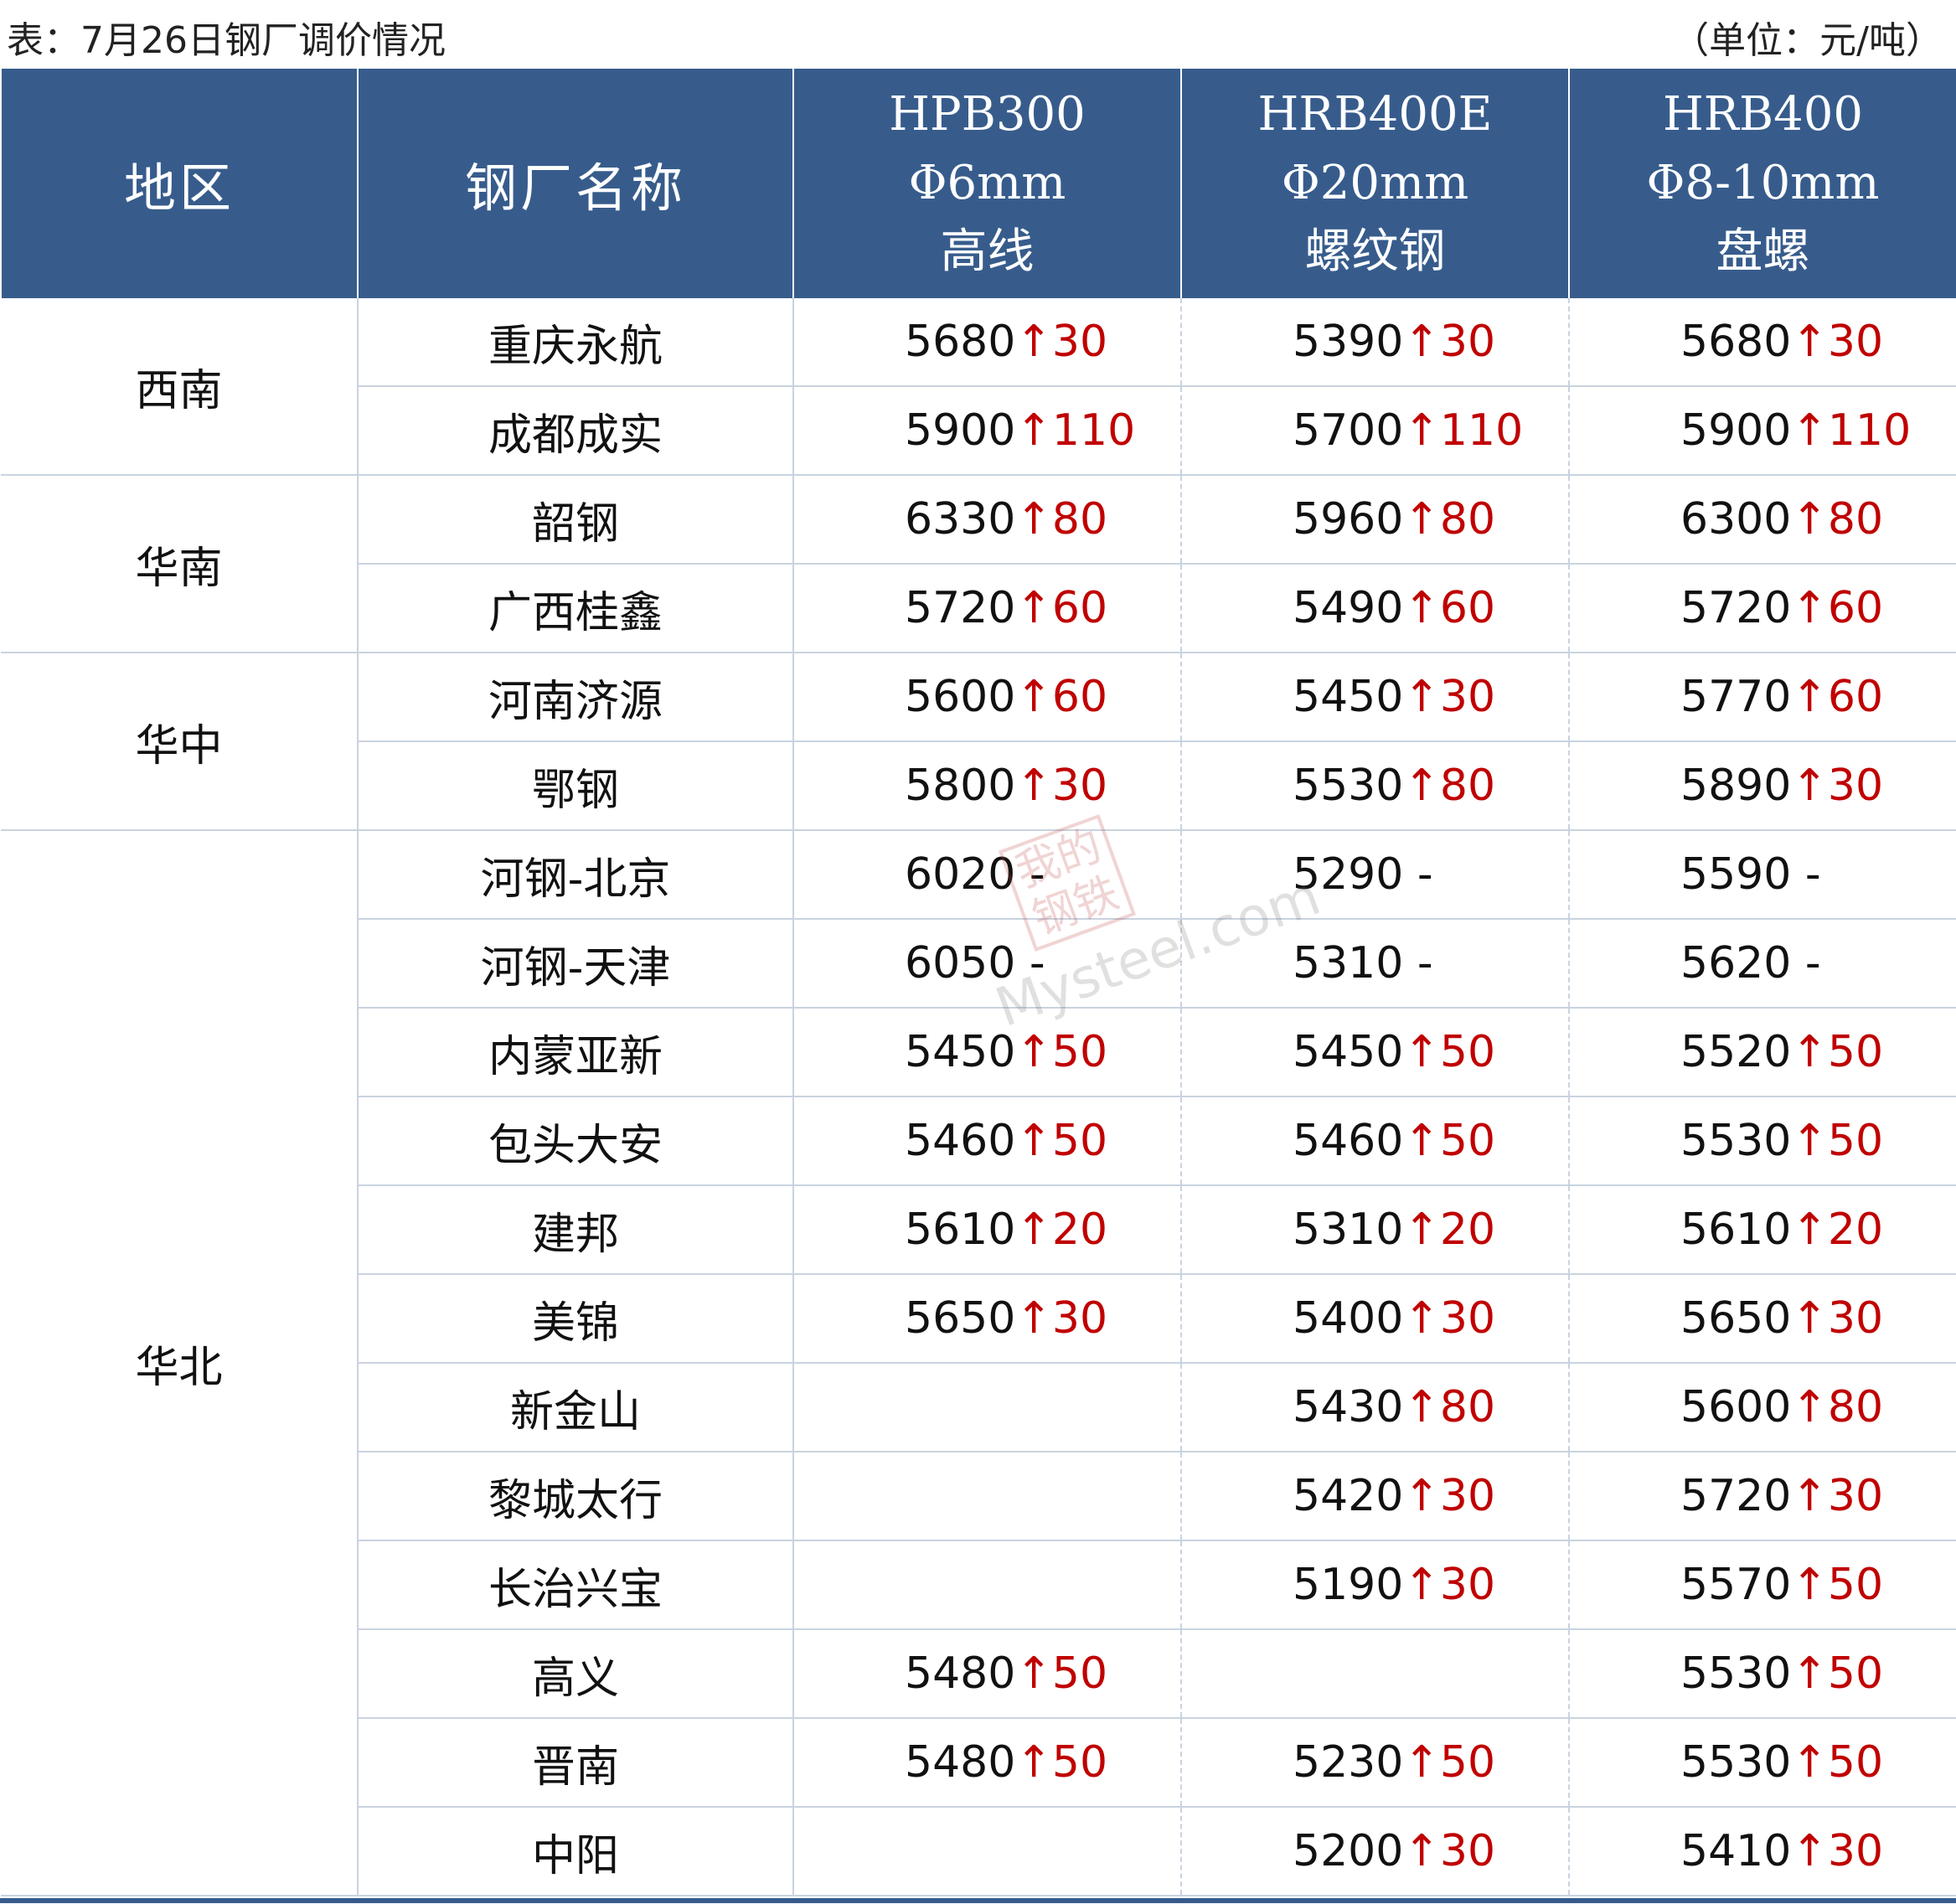 The height and width of the screenshot is (1904, 1956). I want to click on header-region: 地区, so click(179, 184).